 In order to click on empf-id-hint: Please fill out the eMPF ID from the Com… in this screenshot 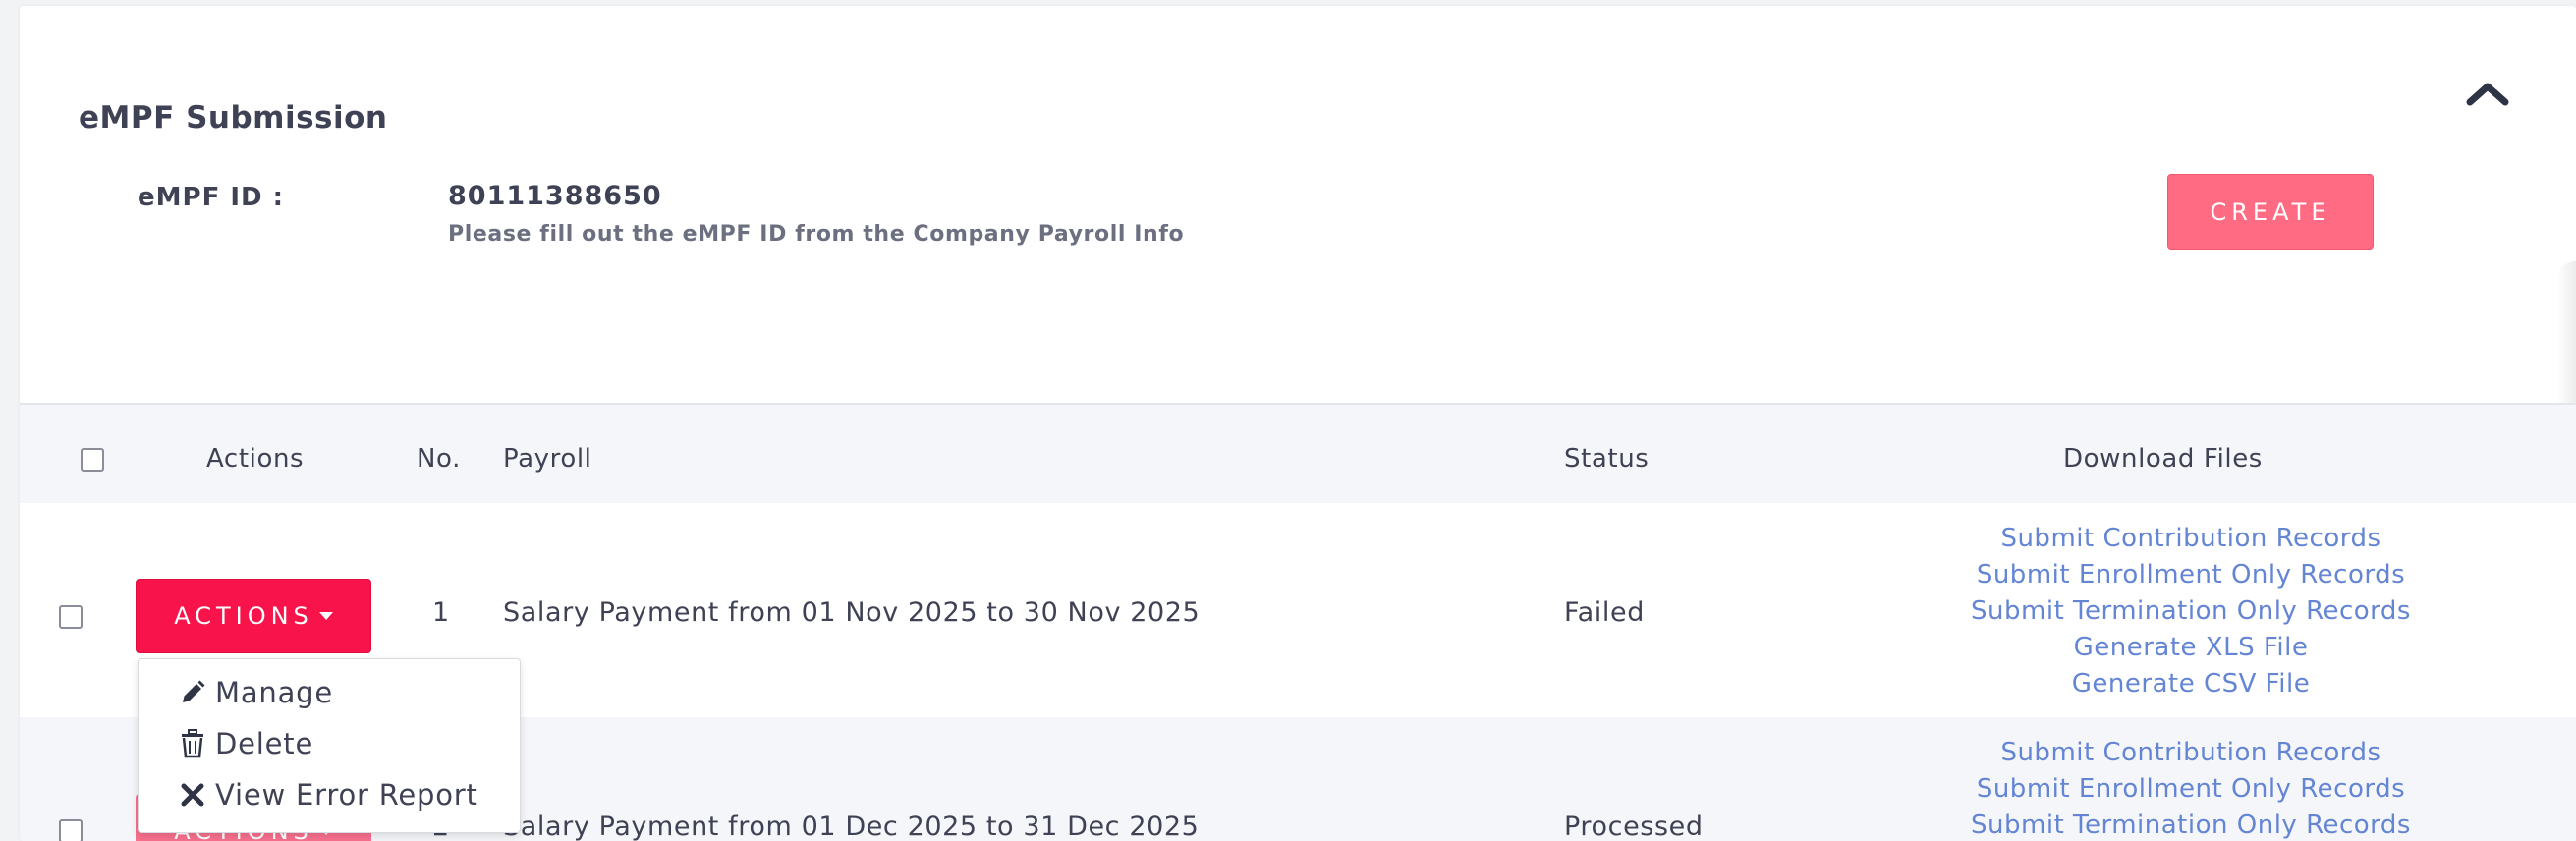, I will do `click(816, 234)`.